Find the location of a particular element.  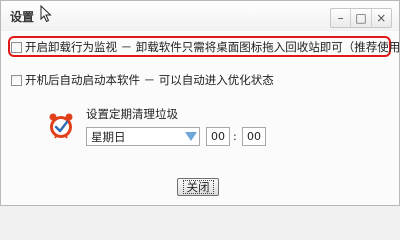

mouse-cursor-icon is located at coordinates (46, 15).